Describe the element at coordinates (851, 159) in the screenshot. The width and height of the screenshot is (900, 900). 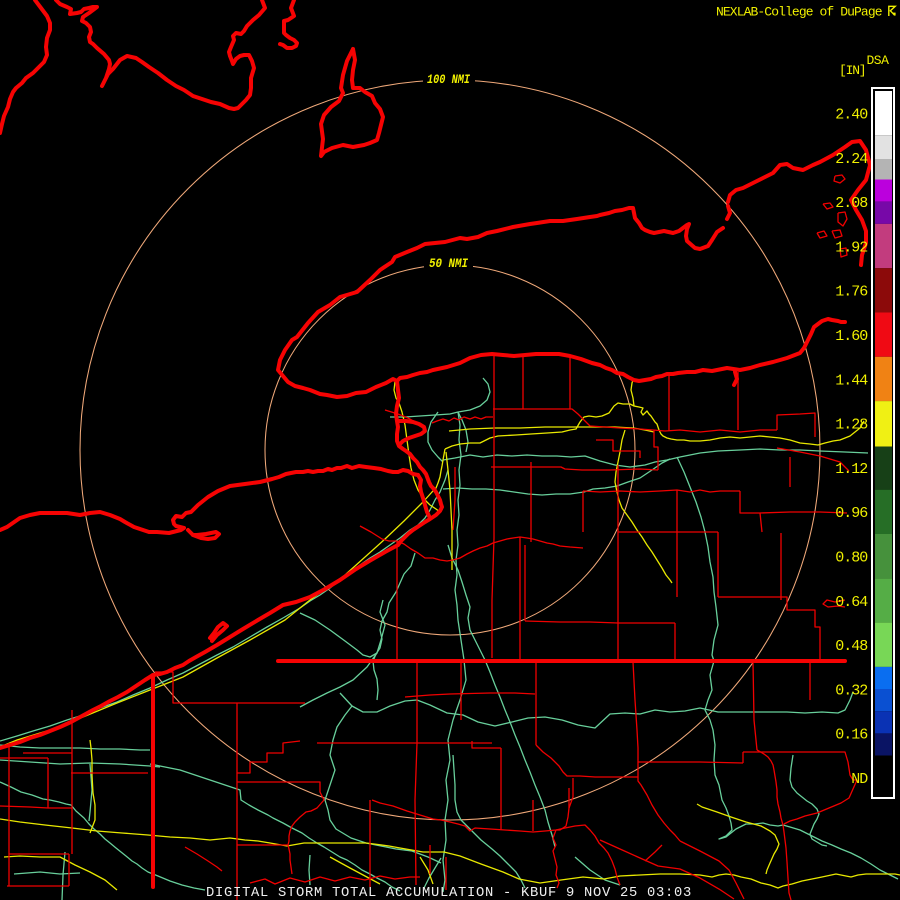
I see `svg-text: 2.24` at that location.